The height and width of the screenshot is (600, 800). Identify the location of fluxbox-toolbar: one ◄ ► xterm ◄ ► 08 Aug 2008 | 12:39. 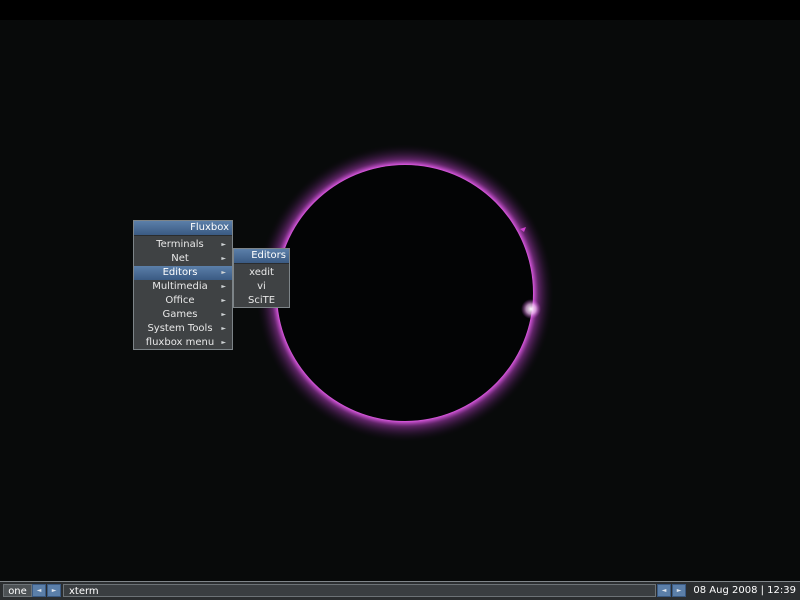
(400, 590).